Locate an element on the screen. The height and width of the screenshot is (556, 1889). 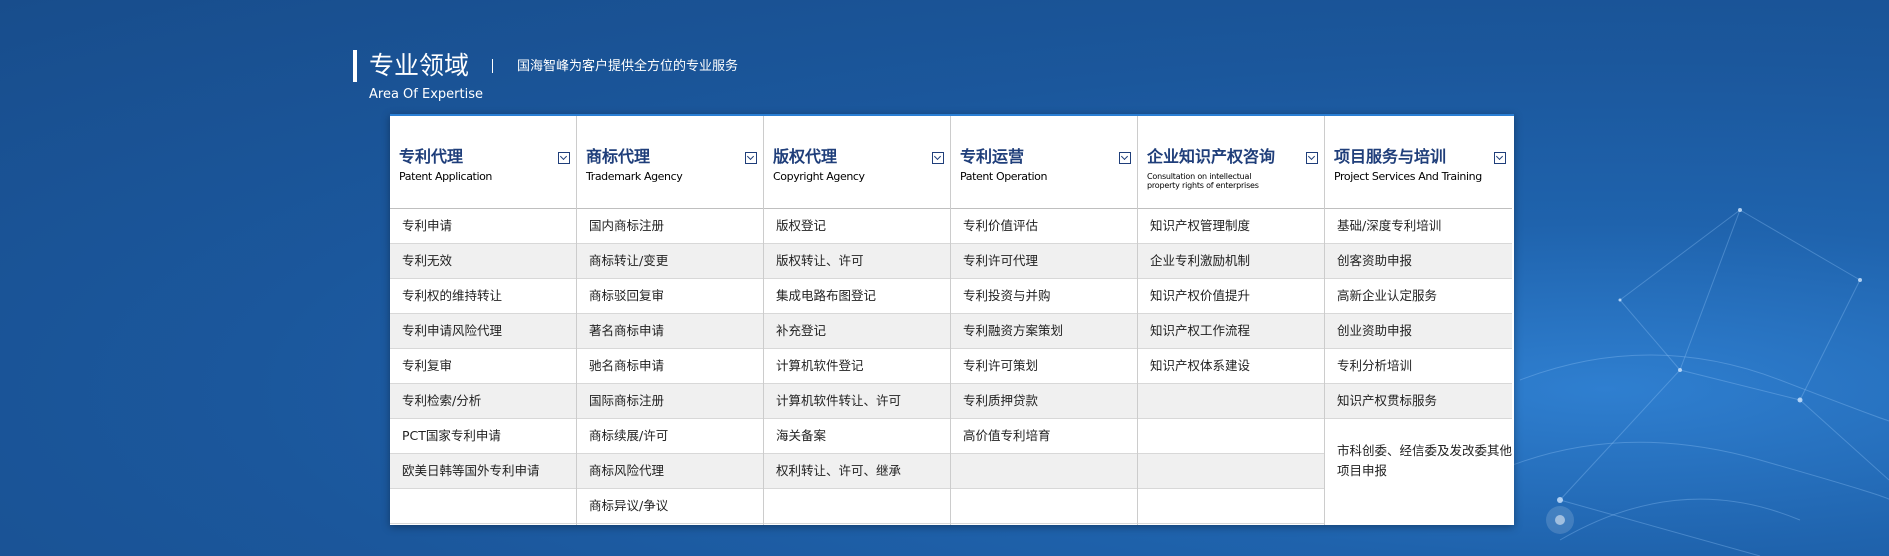
list-item: 创业资助申报 is located at coordinates (1418, 331).